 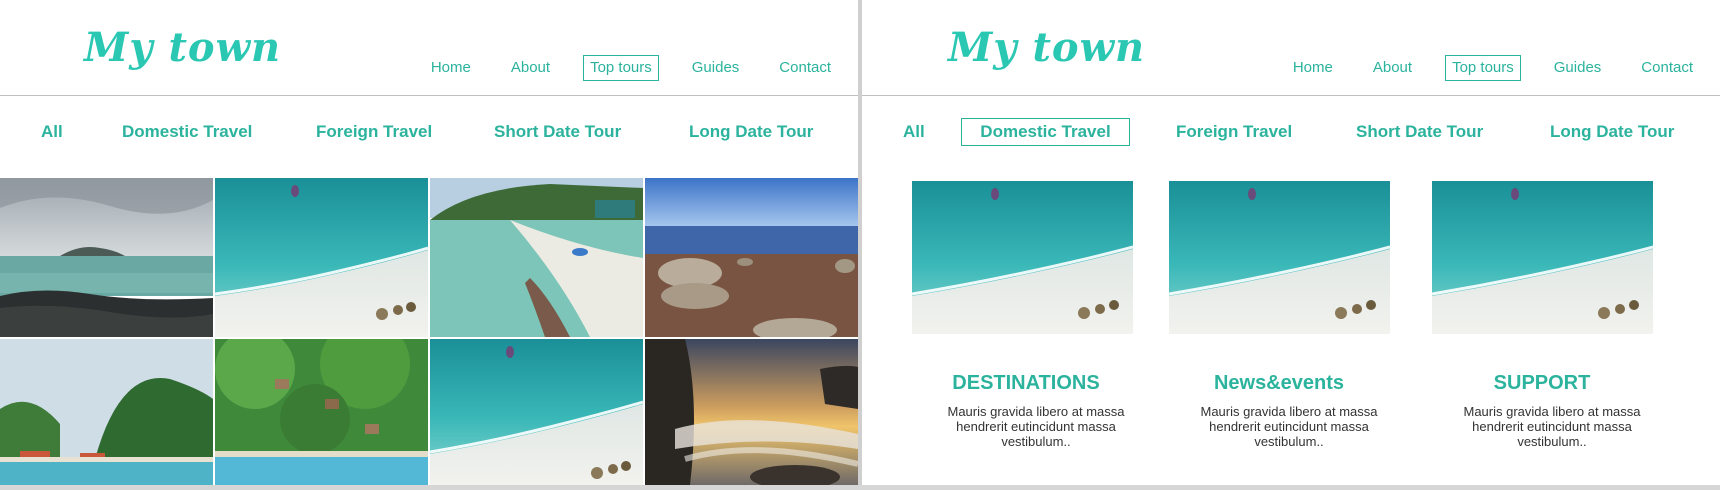 What do you see at coordinates (1542, 257) in the screenshot?
I see `card-image-support` at bounding box center [1542, 257].